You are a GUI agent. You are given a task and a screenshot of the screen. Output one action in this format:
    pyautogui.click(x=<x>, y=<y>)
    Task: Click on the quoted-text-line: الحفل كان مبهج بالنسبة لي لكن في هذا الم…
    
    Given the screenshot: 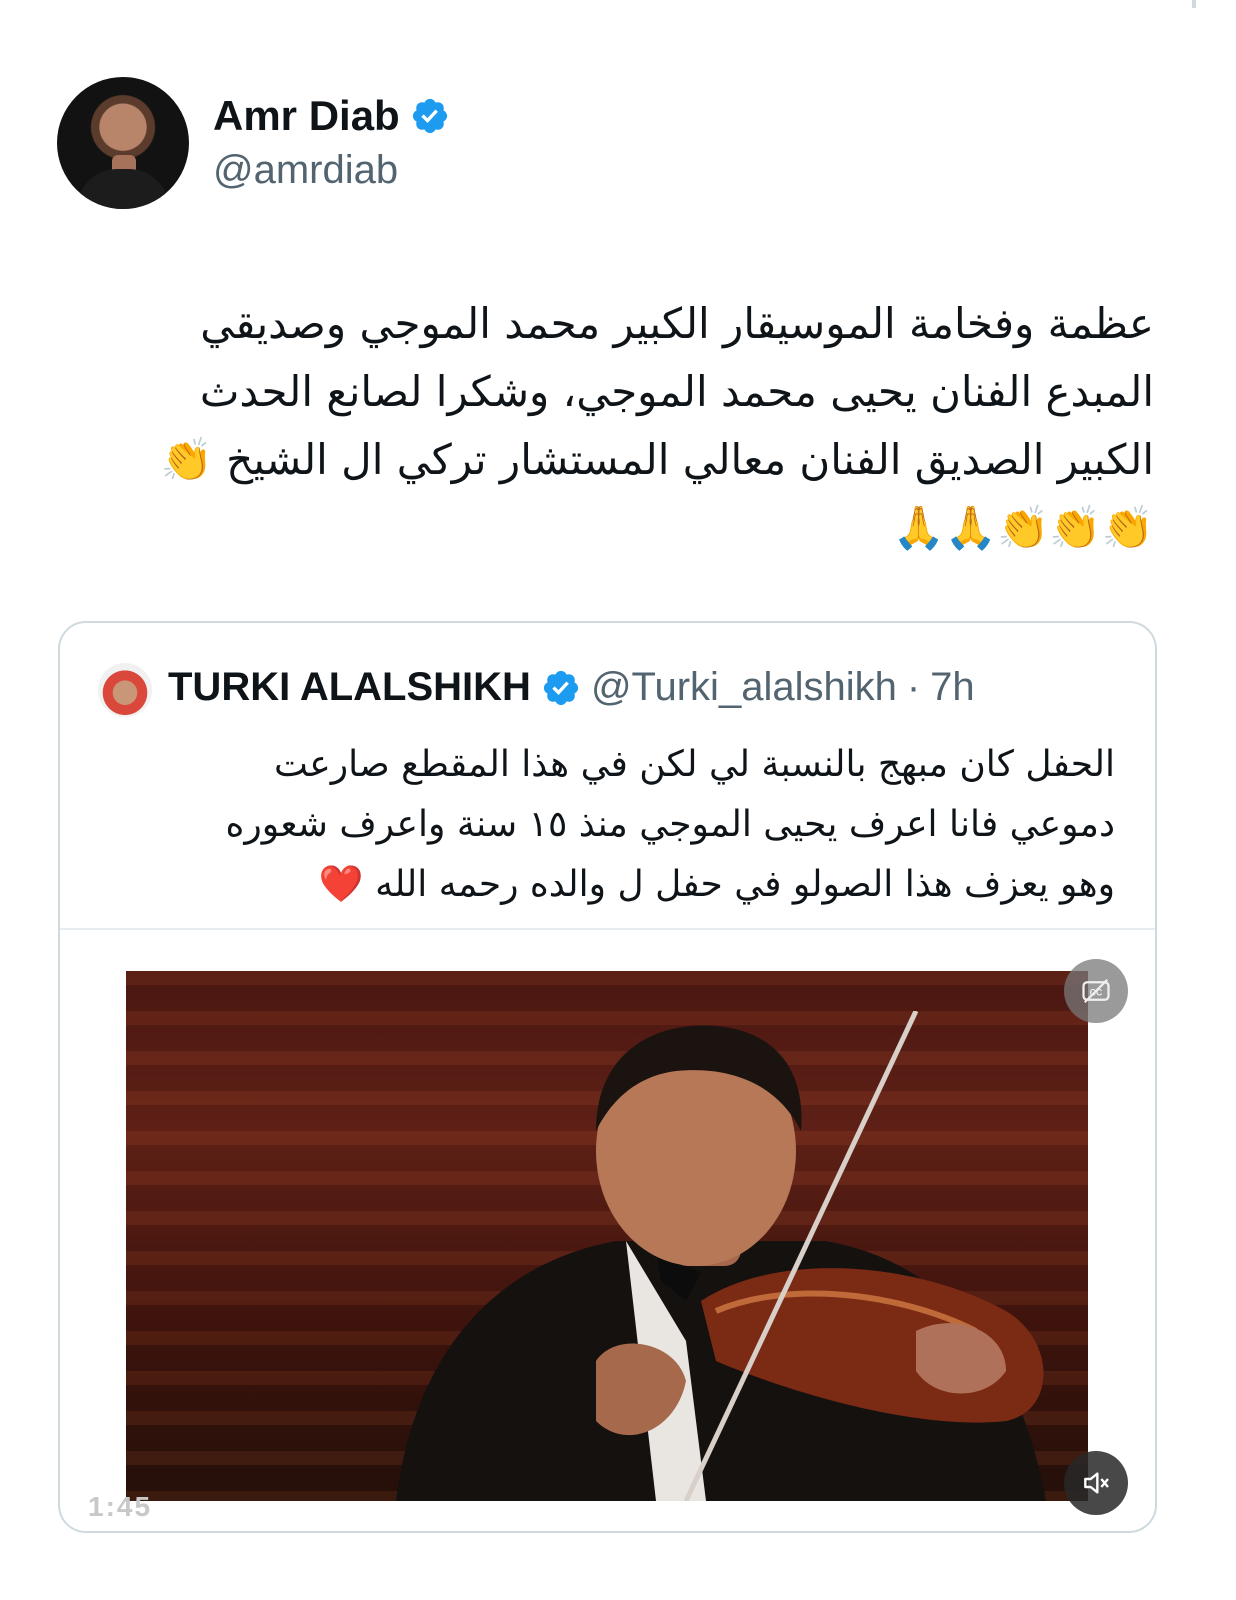 What is the action you would take?
    pyautogui.click(x=694, y=764)
    